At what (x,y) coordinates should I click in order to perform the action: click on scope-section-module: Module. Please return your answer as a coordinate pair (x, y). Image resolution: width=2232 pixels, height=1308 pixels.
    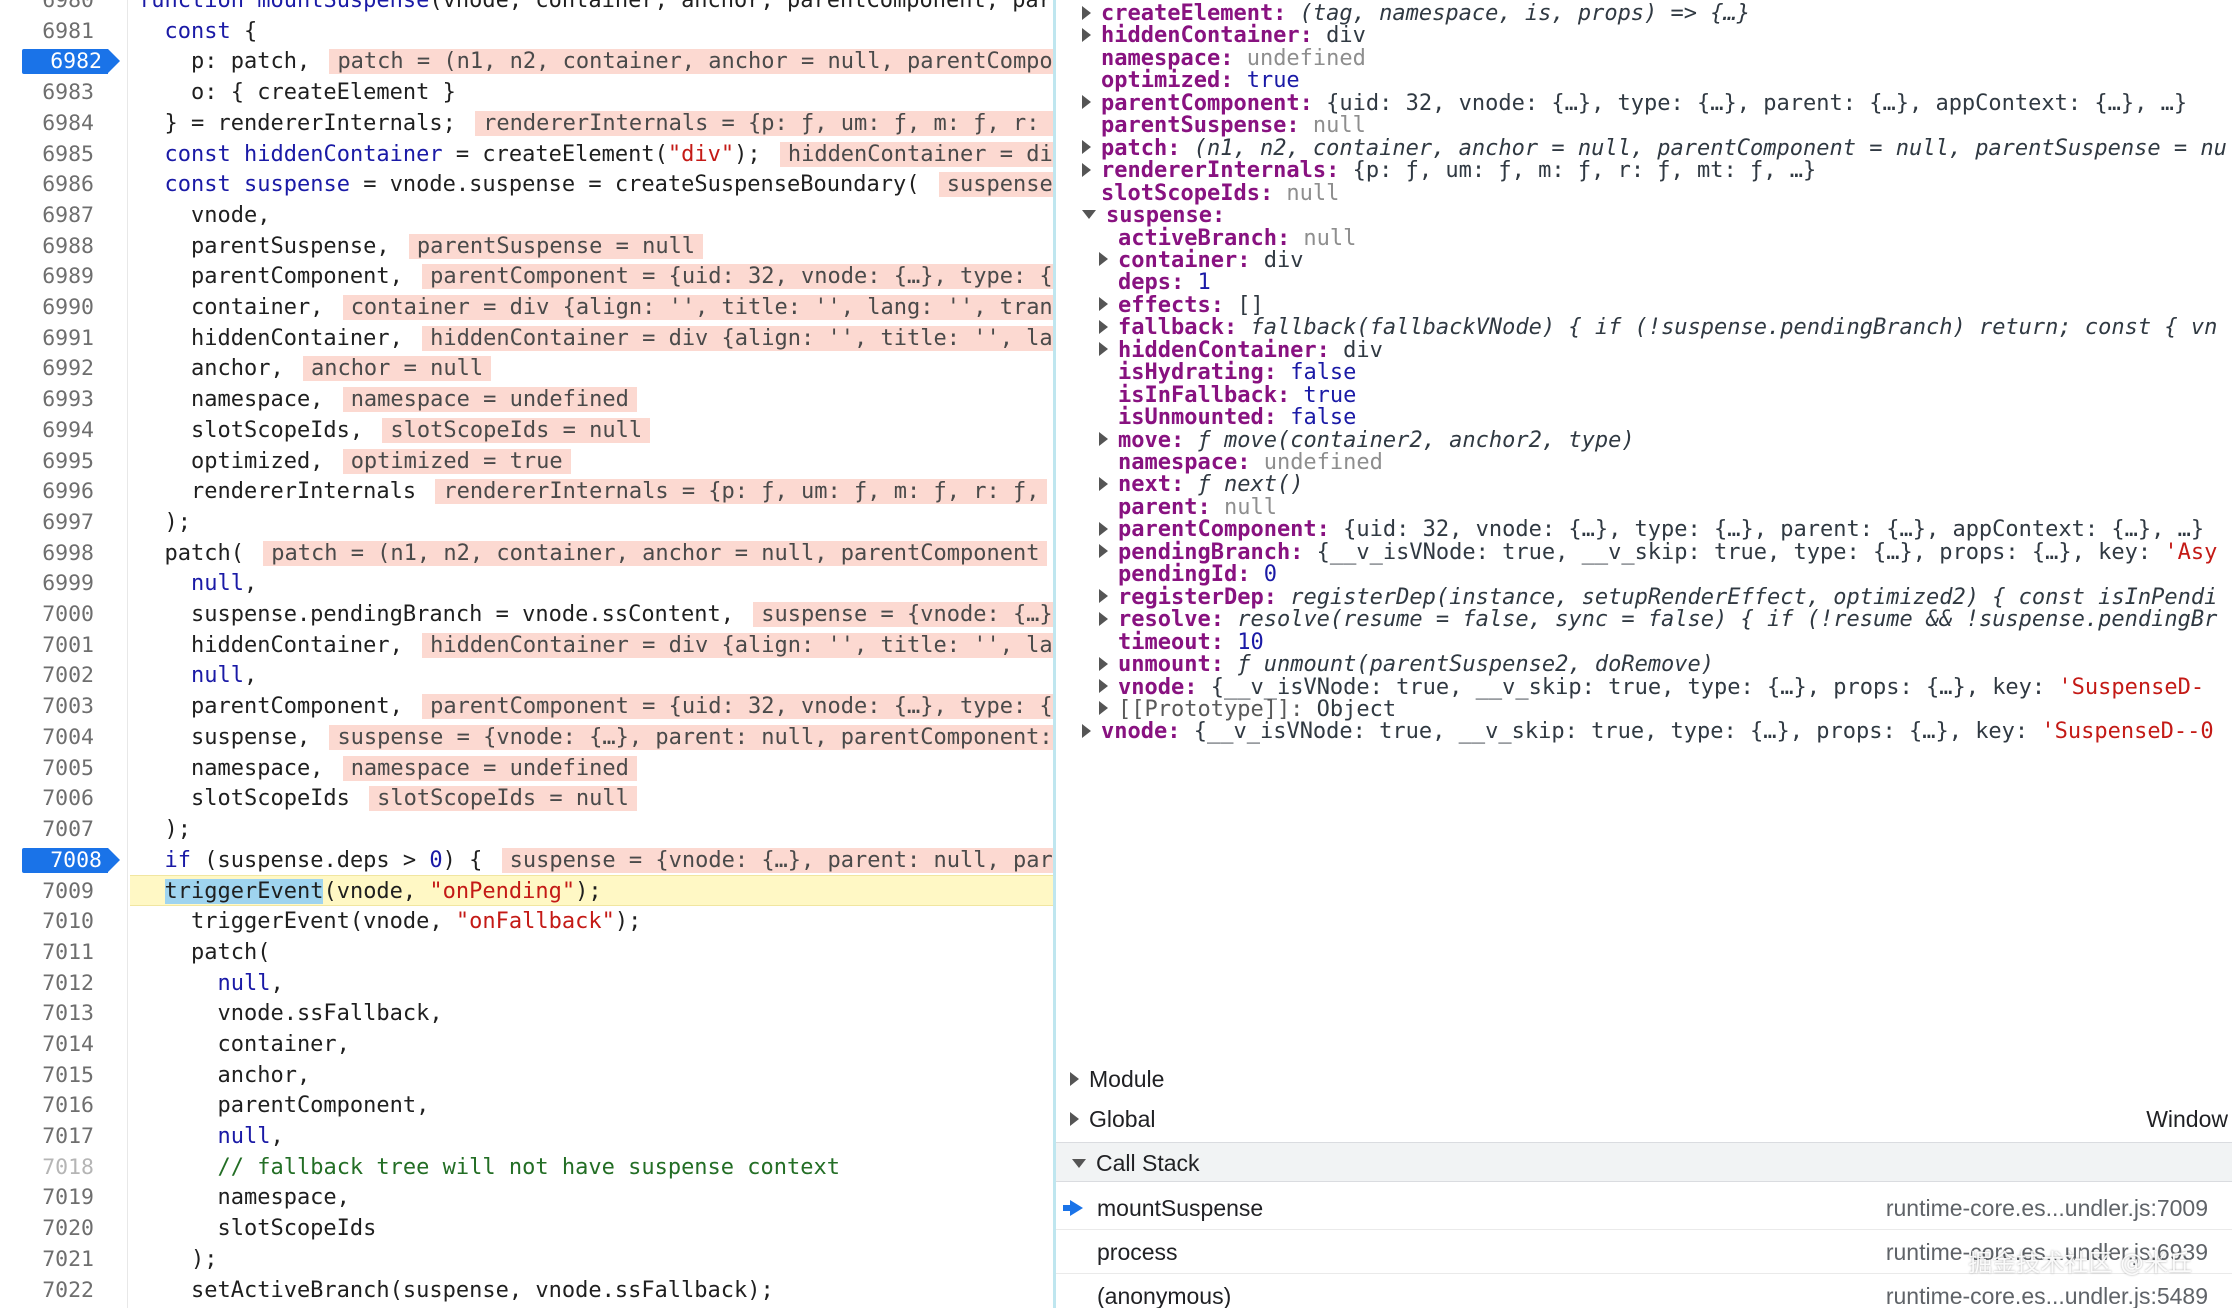
    Looking at the image, I should click on (1644, 1079).